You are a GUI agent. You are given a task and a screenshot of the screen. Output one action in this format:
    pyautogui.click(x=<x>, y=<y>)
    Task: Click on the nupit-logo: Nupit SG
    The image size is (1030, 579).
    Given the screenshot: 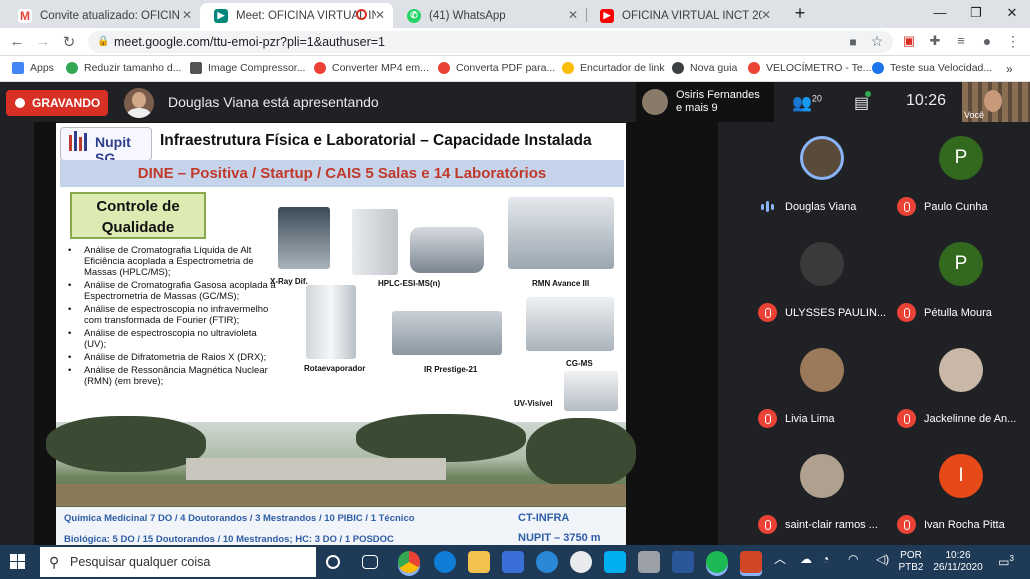 What is the action you would take?
    pyautogui.click(x=106, y=146)
    